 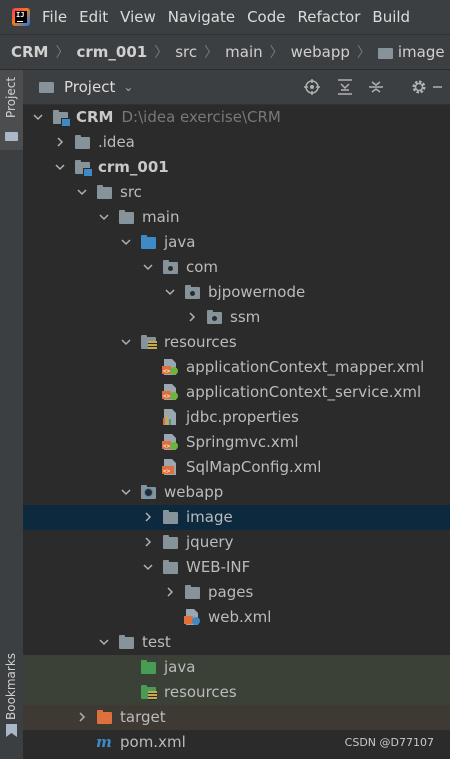 I want to click on panel-title: Project, so click(x=89, y=87).